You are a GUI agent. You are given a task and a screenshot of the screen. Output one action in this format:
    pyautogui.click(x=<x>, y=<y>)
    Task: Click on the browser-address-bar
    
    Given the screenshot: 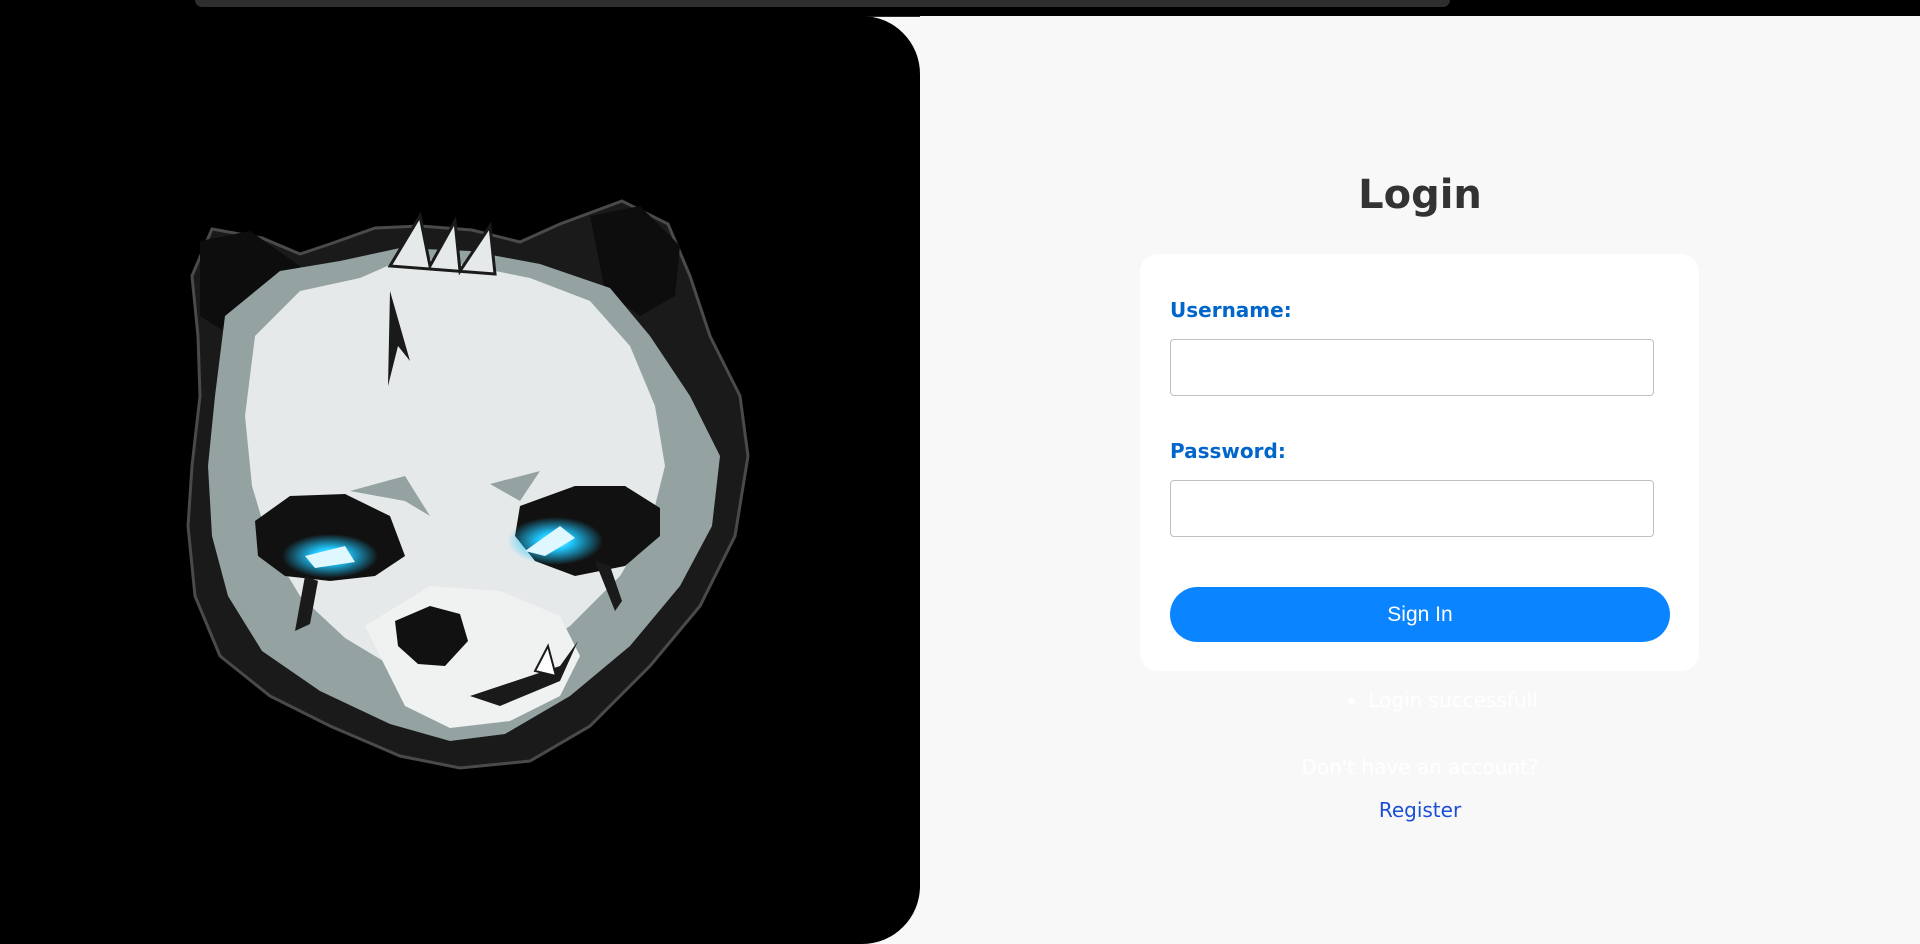 What is the action you would take?
    pyautogui.click(x=822, y=3)
    